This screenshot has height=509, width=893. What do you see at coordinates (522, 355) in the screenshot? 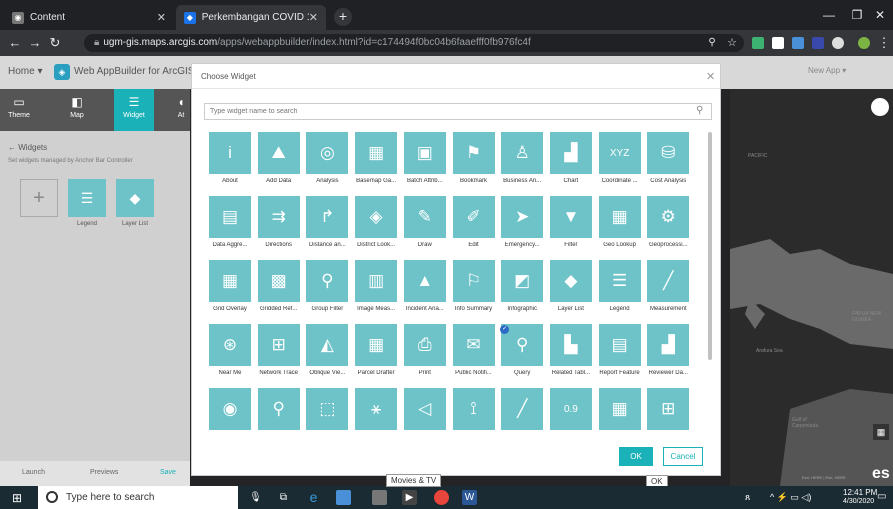
I see `widget-tile: ⚲ ✓ Query` at bounding box center [522, 355].